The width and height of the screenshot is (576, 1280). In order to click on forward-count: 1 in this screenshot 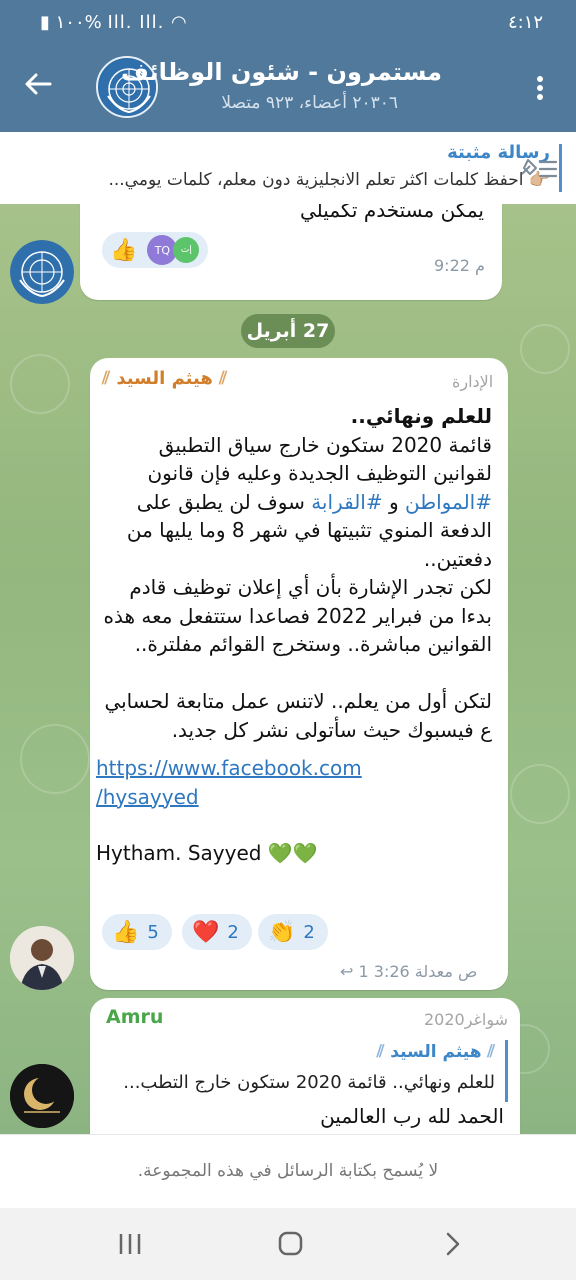, I will do `click(363, 971)`.